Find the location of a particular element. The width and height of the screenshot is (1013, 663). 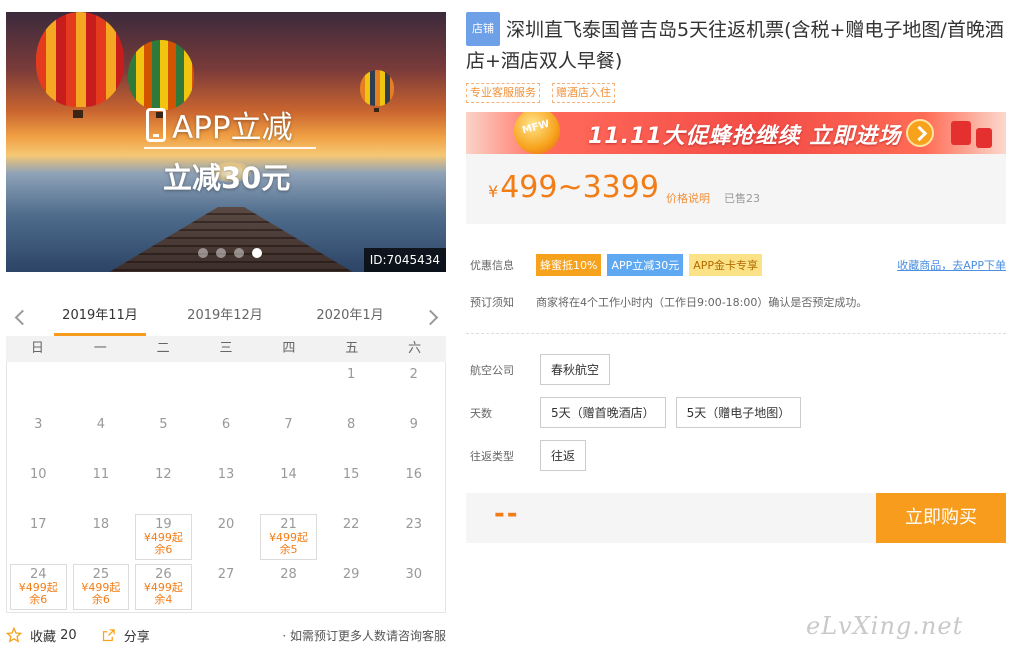

booking-text: 商家将在4个工作小时内（工作日9:00-18:00）确认是否预定成功。 is located at coordinates (702, 302).